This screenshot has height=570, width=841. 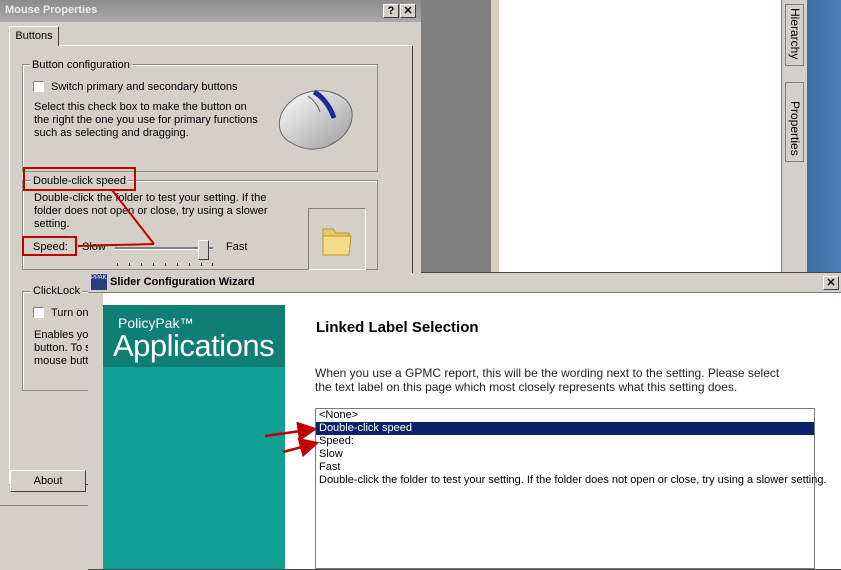 What do you see at coordinates (70, 313) in the screenshot?
I see `turn-on-label: Turn on` at bounding box center [70, 313].